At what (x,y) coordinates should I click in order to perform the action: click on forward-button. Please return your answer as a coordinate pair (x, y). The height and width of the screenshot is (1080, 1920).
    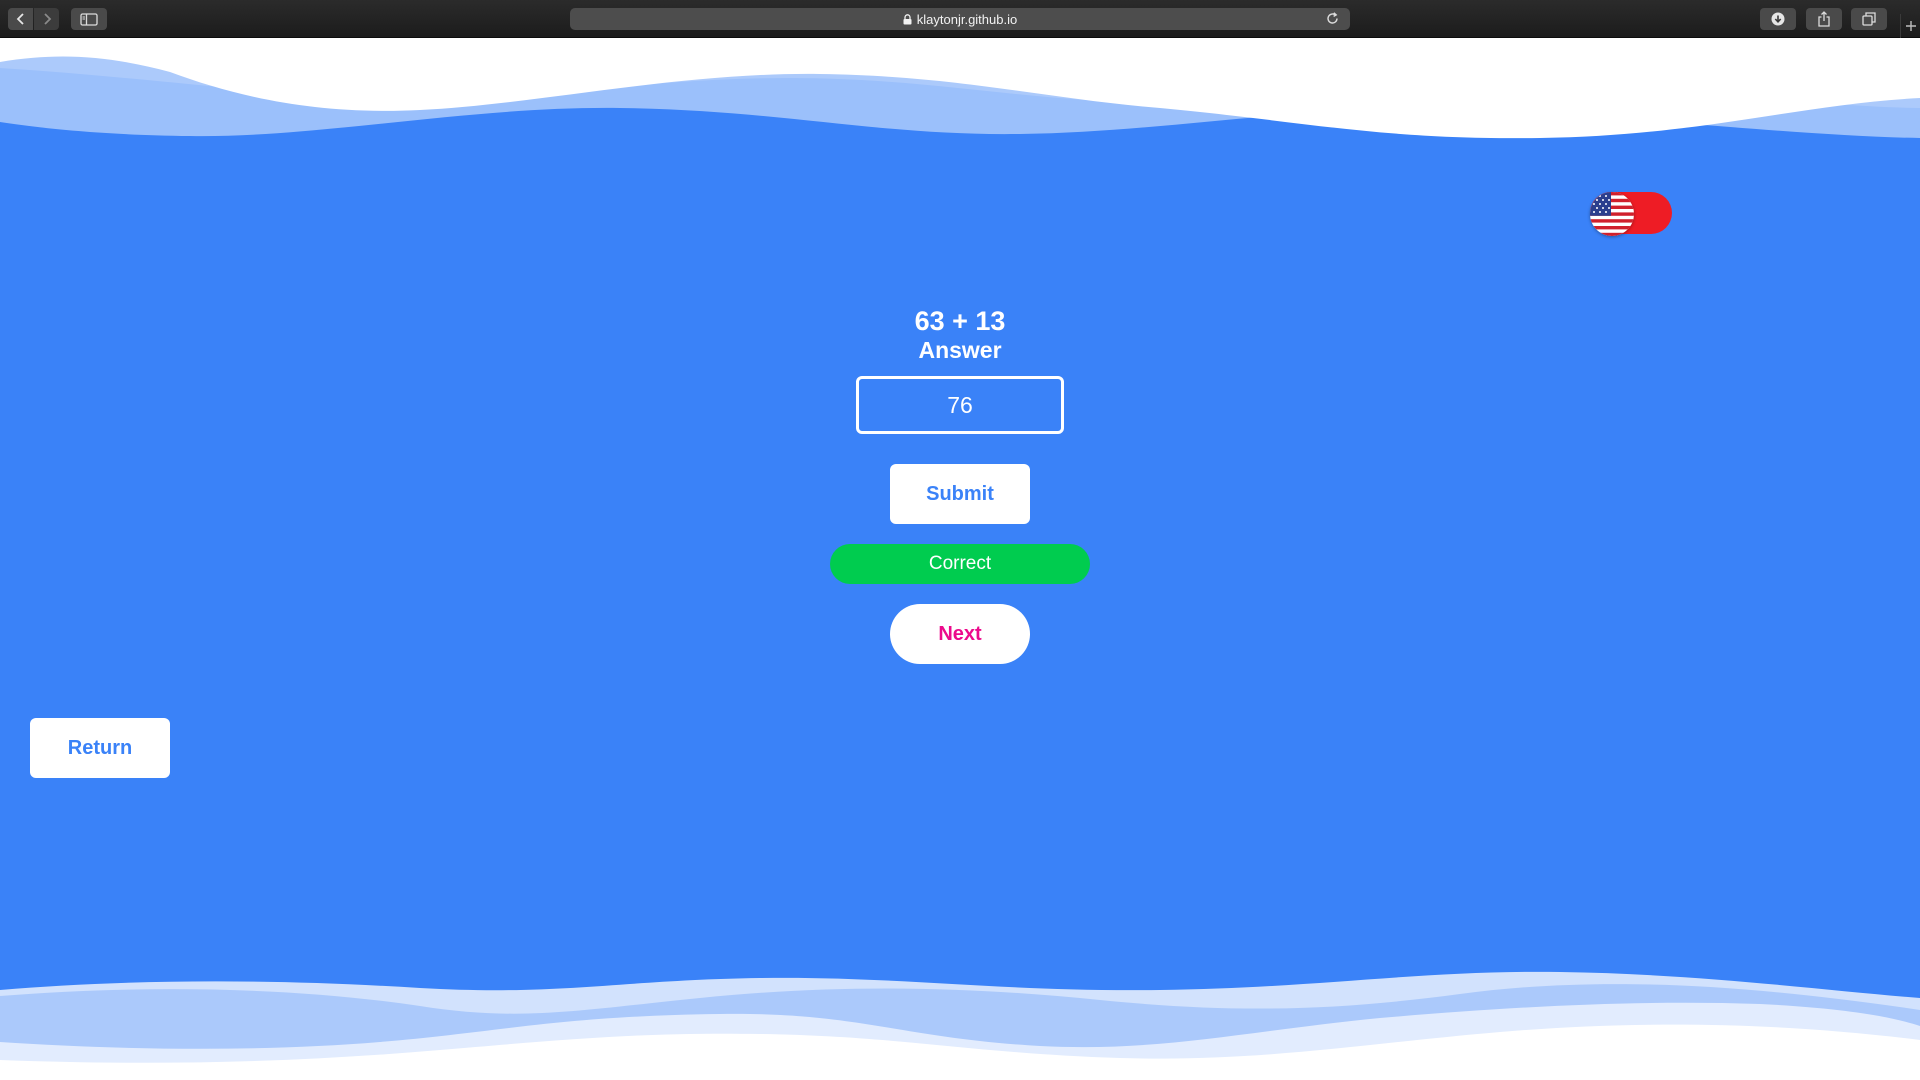
    Looking at the image, I should click on (46, 19).